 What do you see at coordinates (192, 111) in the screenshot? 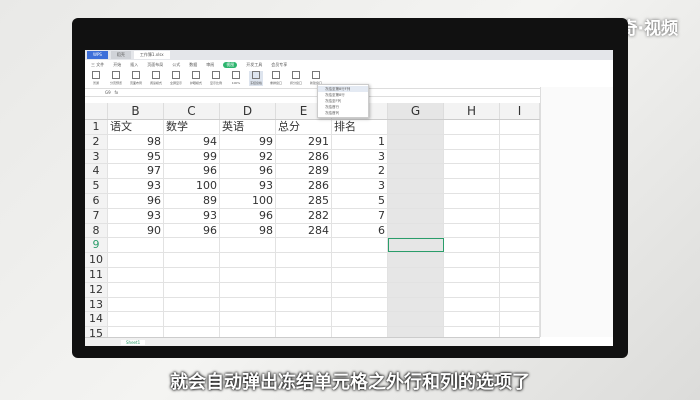
I see `column-header: C` at bounding box center [192, 111].